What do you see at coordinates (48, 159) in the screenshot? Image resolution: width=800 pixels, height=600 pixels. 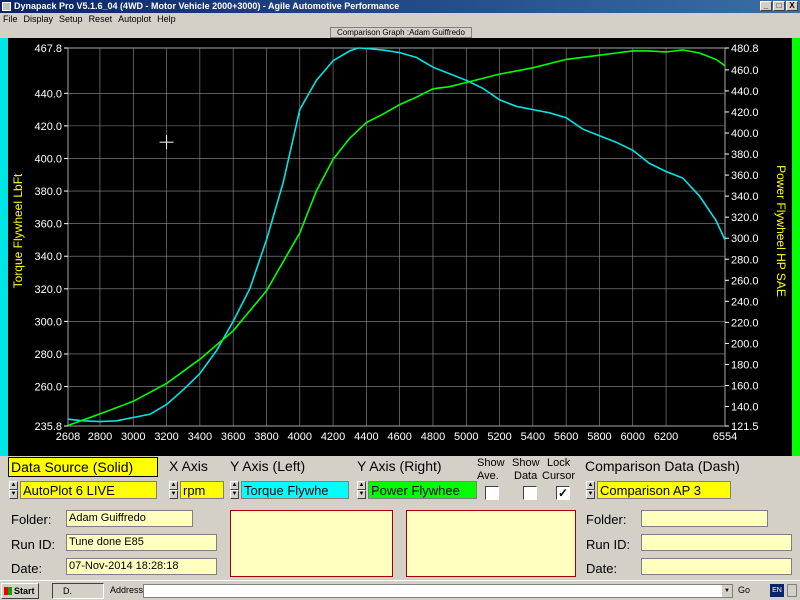 I see `left-tick-label: 400.0` at bounding box center [48, 159].